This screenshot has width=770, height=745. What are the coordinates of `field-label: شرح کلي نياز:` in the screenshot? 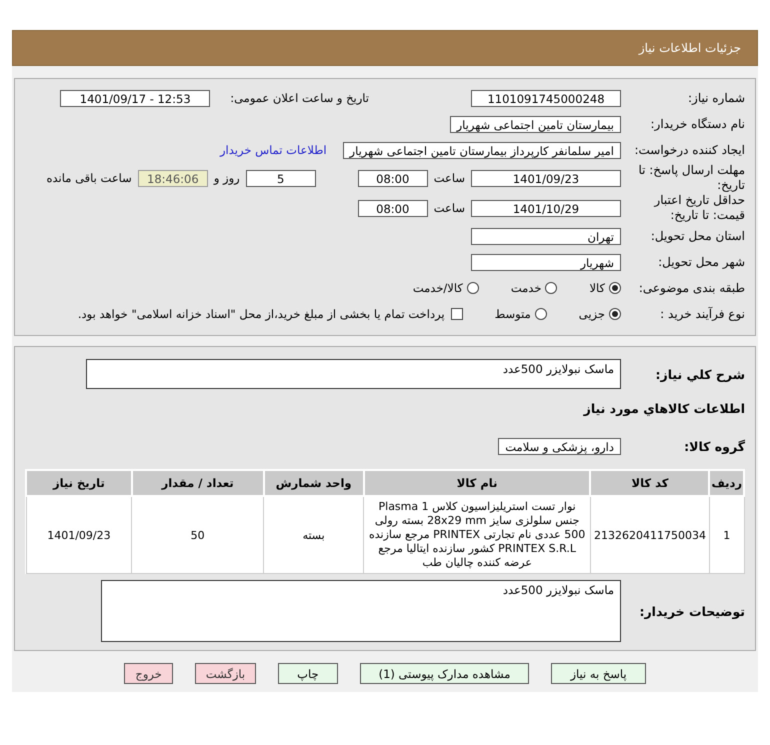 It's located at (699, 374).